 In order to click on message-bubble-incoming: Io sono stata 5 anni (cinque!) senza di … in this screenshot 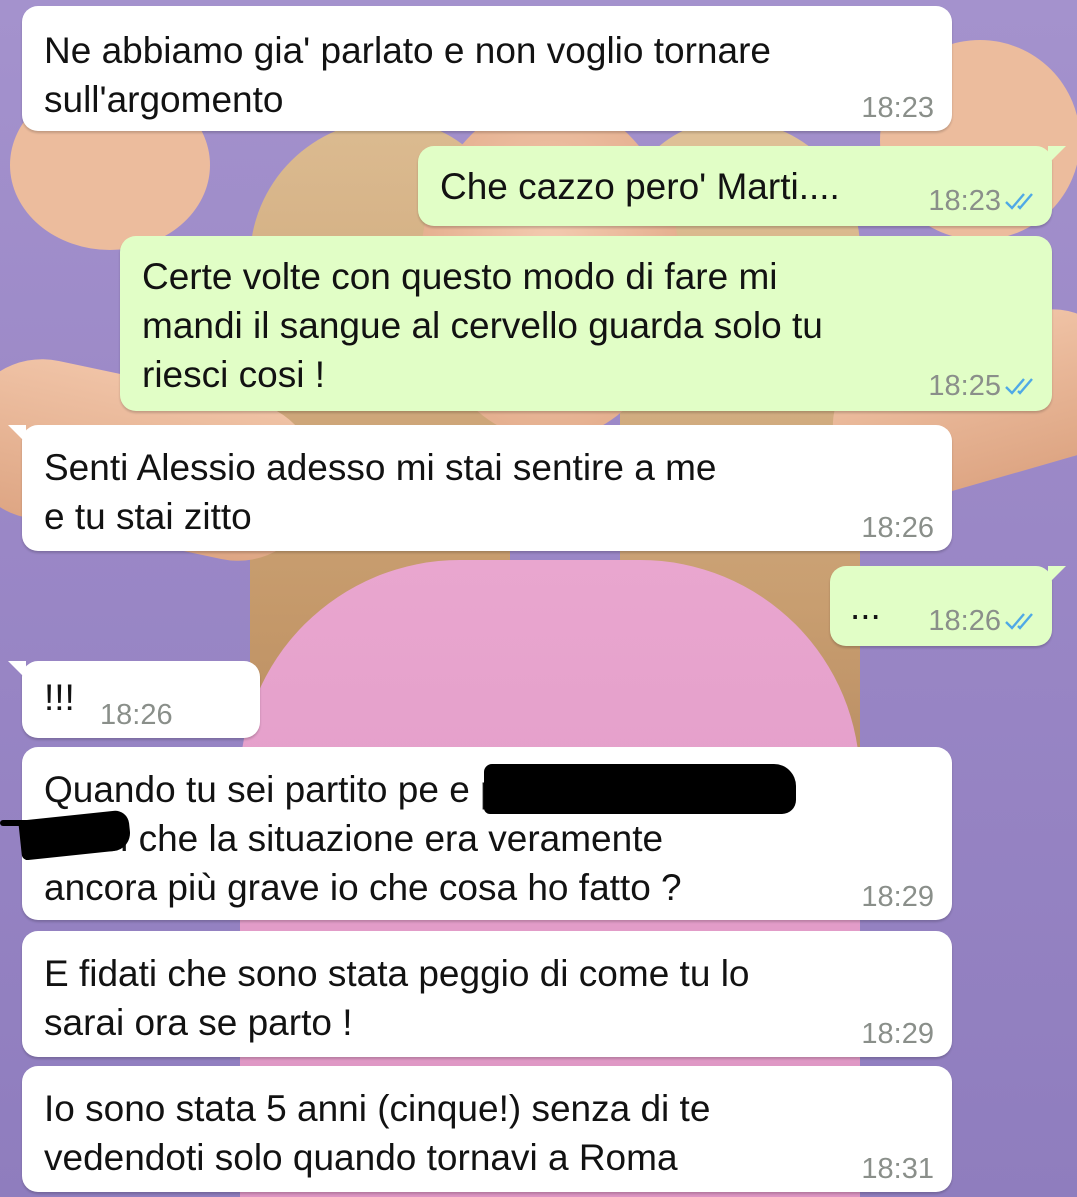, I will do `click(487, 1129)`.